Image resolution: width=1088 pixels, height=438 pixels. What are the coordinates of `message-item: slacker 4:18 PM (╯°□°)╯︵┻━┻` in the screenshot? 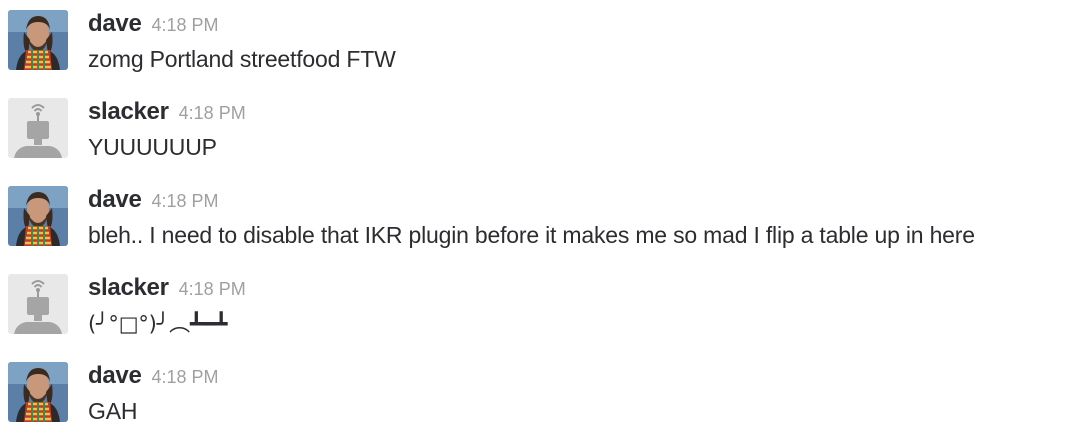 It's located at (543, 305).